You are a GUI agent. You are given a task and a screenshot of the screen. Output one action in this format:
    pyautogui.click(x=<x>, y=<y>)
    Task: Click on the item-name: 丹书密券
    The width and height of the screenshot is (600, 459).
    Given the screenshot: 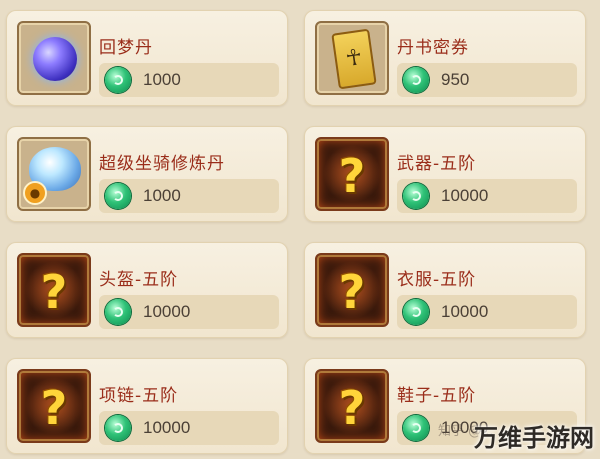 What is the action you would take?
    pyautogui.click(x=433, y=48)
    